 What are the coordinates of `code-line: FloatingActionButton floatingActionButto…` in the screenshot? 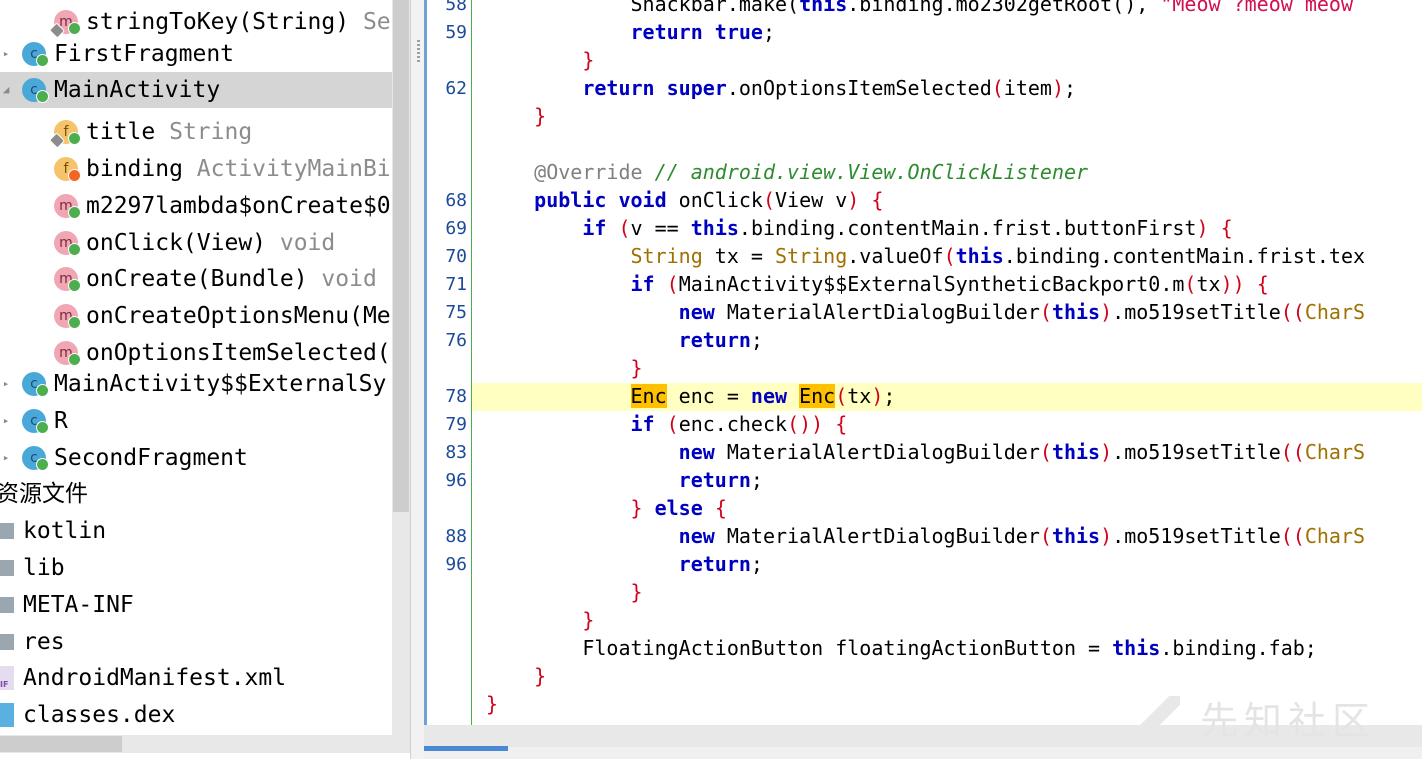 It's located at (901, 648).